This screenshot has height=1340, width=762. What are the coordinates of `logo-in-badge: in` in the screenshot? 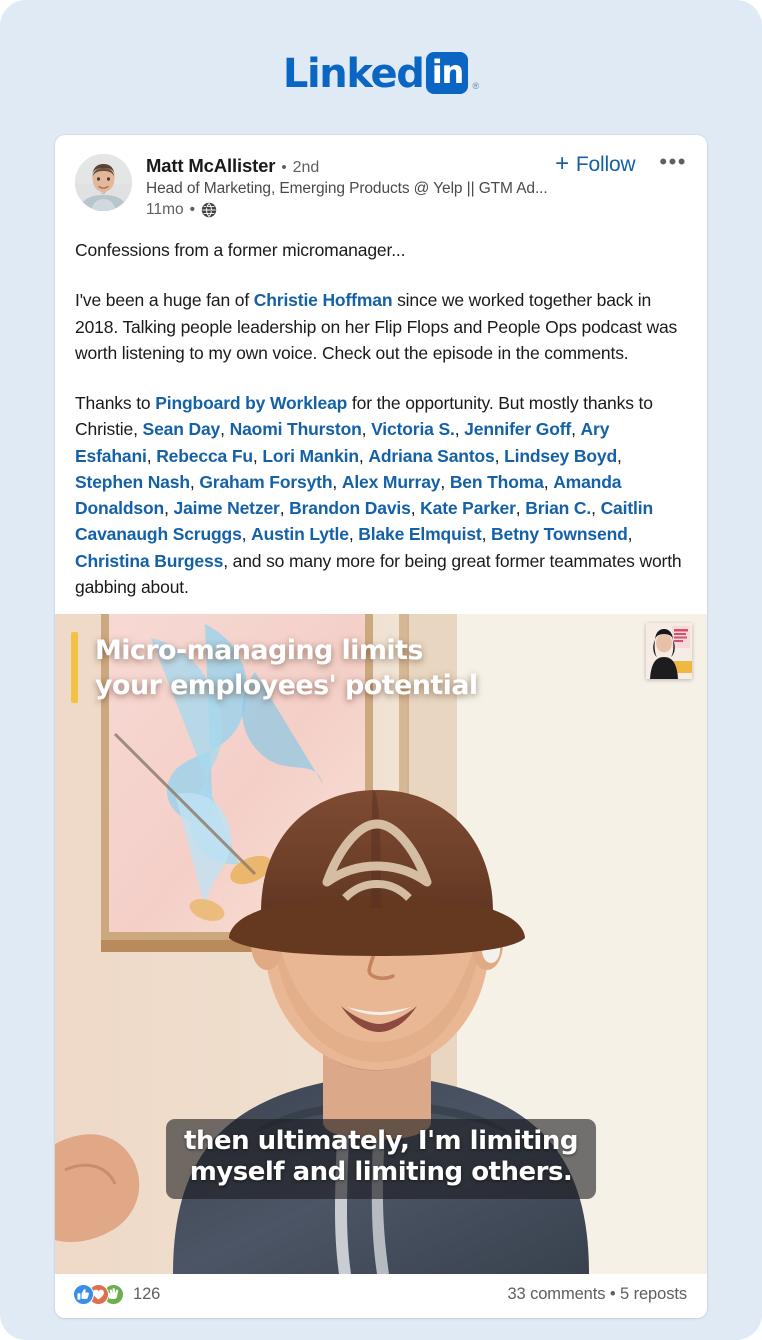 It's located at (447, 73).